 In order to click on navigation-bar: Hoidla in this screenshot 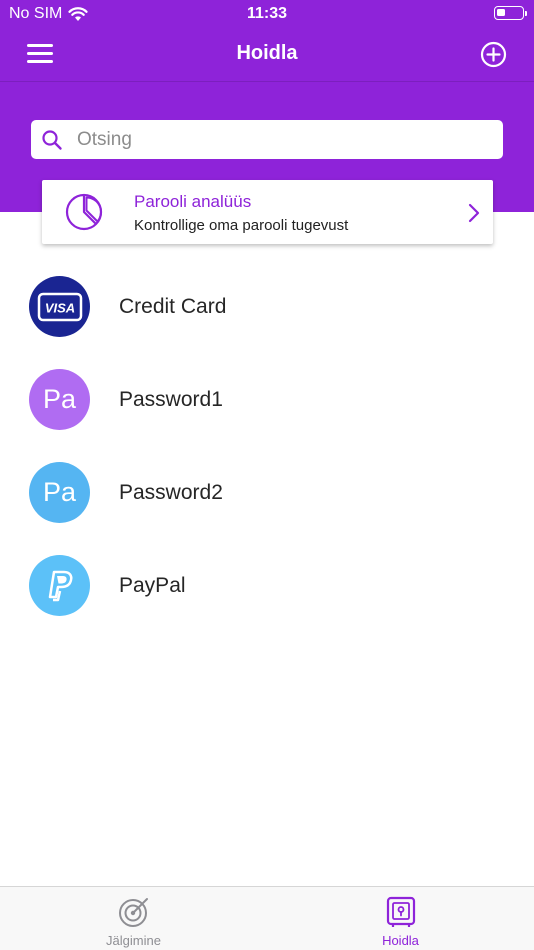, I will do `click(267, 55)`.